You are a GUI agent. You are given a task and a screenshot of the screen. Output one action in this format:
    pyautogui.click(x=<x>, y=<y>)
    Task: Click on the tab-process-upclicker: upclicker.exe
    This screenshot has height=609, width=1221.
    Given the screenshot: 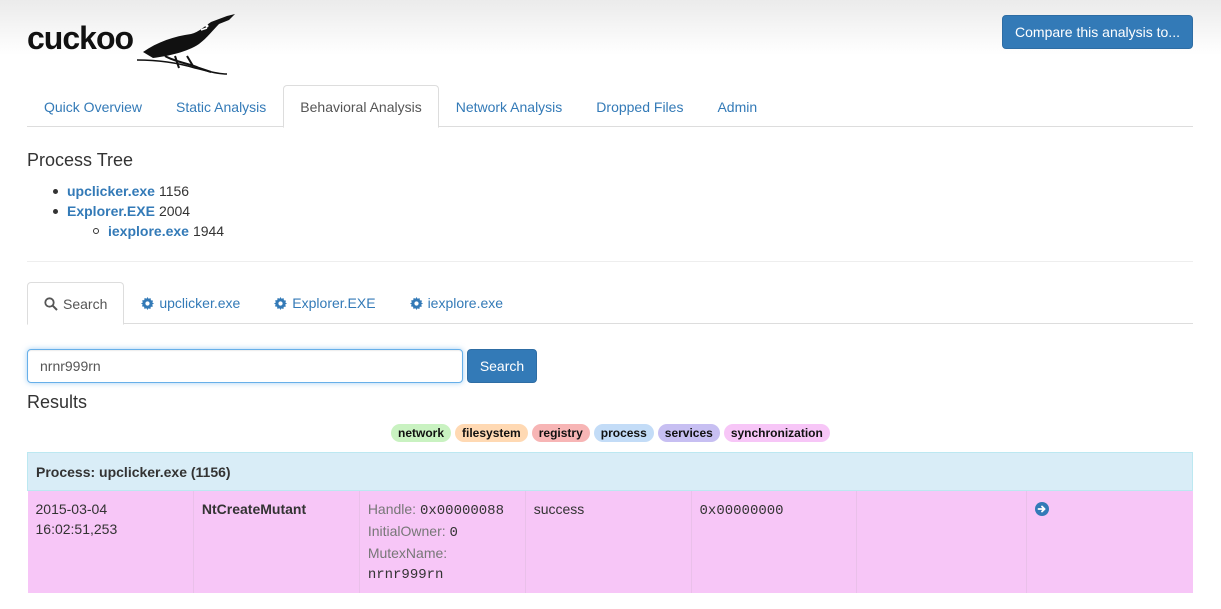 What is the action you would take?
    pyautogui.click(x=190, y=303)
    